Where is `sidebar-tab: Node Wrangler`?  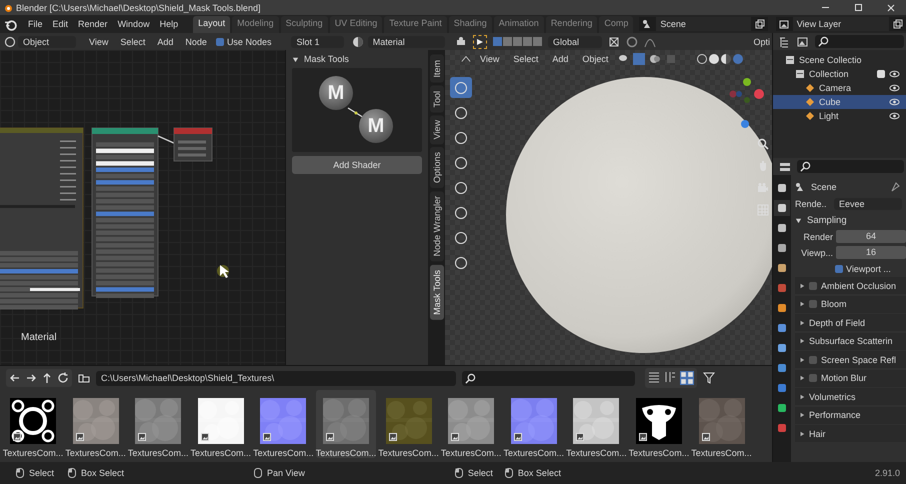
sidebar-tab: Node Wrangler is located at coordinates (437, 226).